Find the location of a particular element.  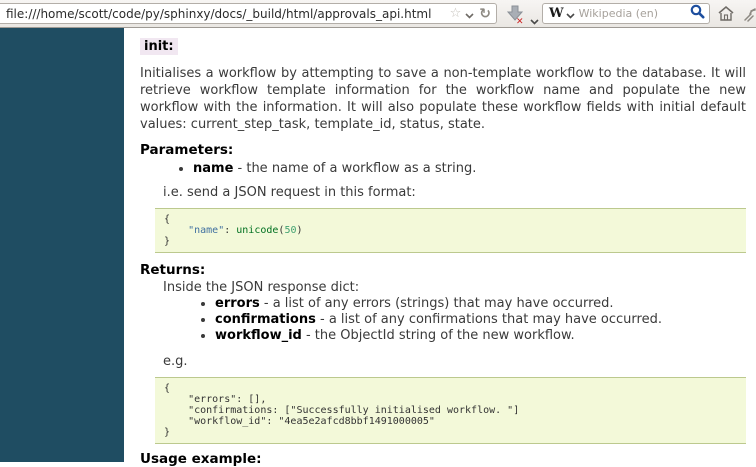

bookmark-star-icon: ☆ is located at coordinates (456, 13).